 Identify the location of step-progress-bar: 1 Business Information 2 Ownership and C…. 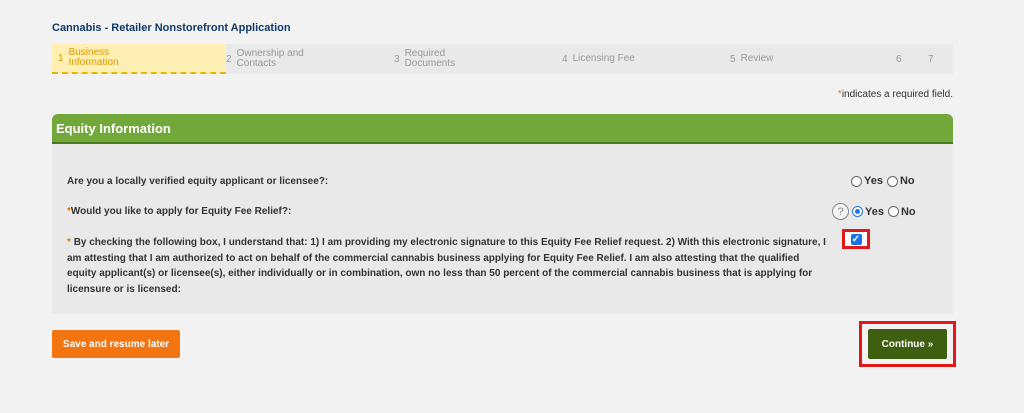
(502, 59).